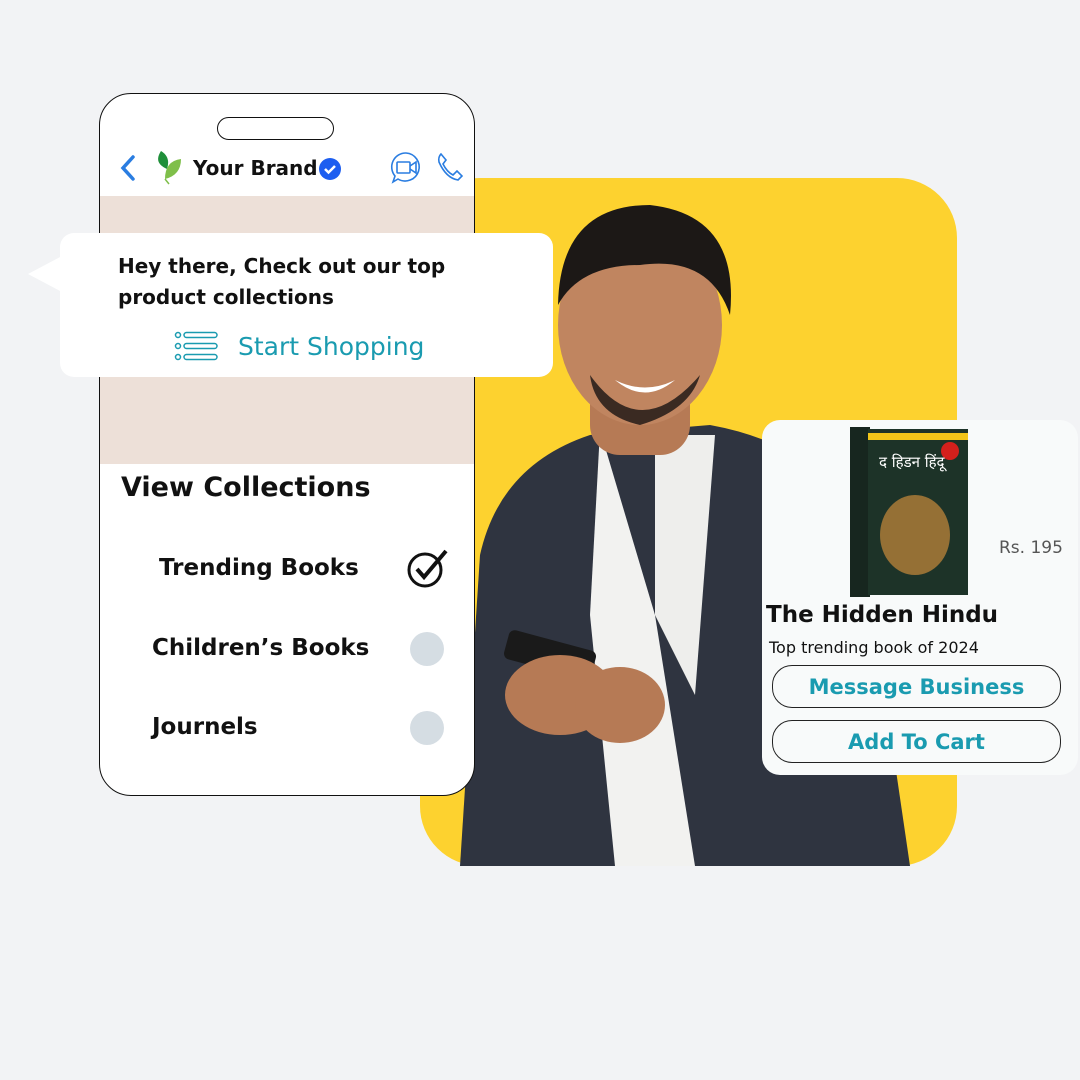 This screenshot has height=1080, width=1080. I want to click on book-cover-title: द हिडन हिंदू, so click(913, 462).